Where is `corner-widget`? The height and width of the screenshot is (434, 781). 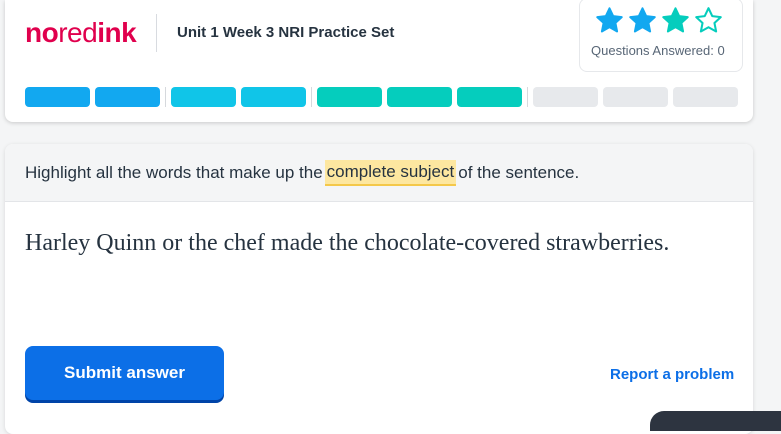 corner-widget is located at coordinates (715, 421).